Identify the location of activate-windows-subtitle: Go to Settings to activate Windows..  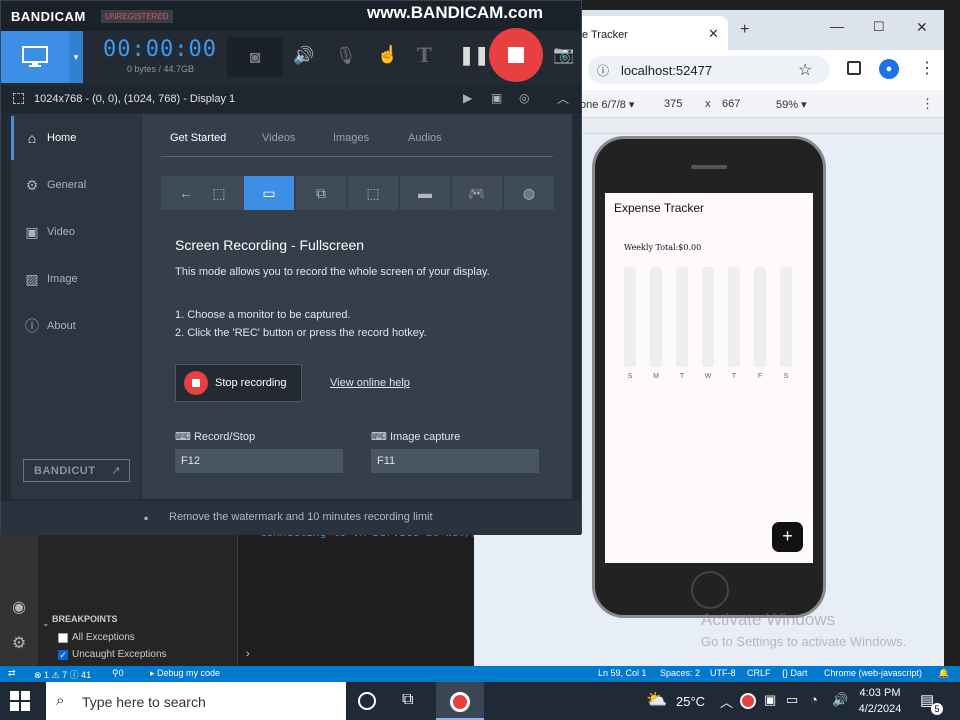
(804, 641).